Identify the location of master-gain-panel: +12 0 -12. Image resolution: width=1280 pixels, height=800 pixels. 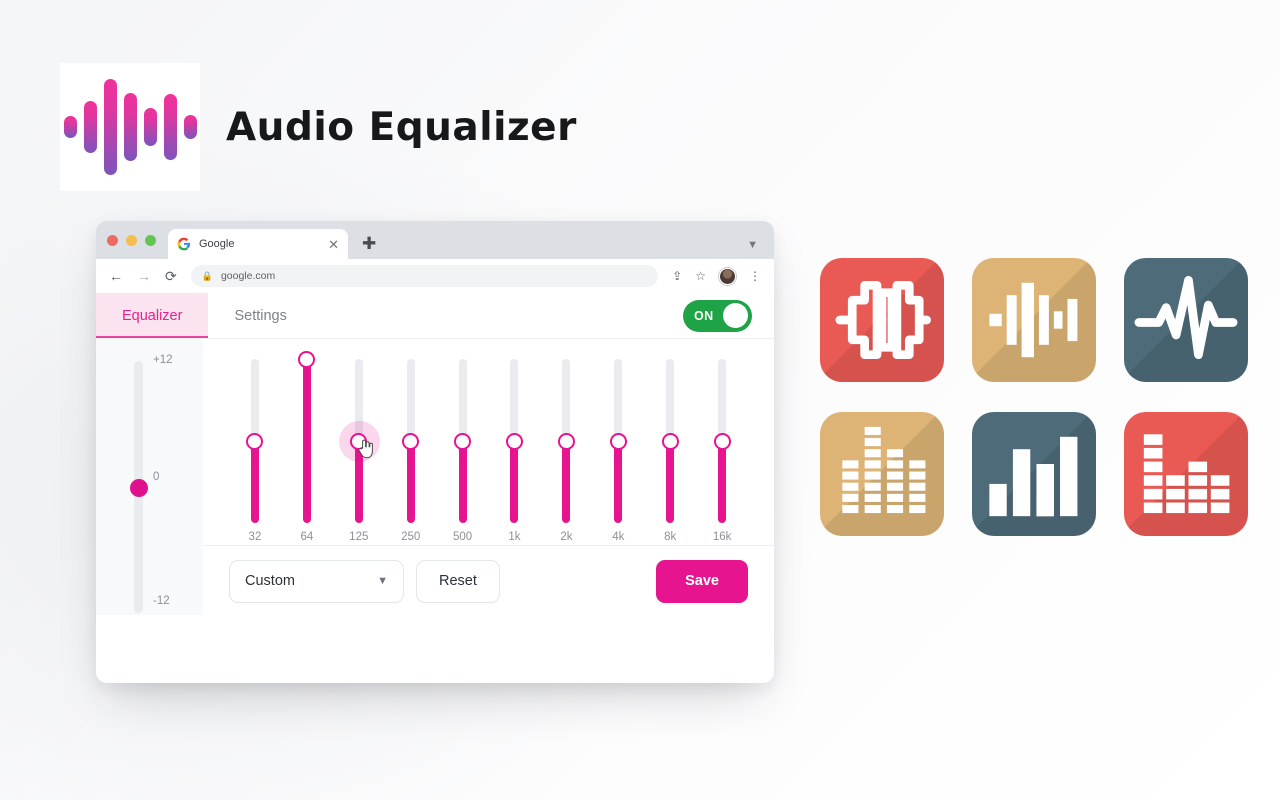
(149, 477).